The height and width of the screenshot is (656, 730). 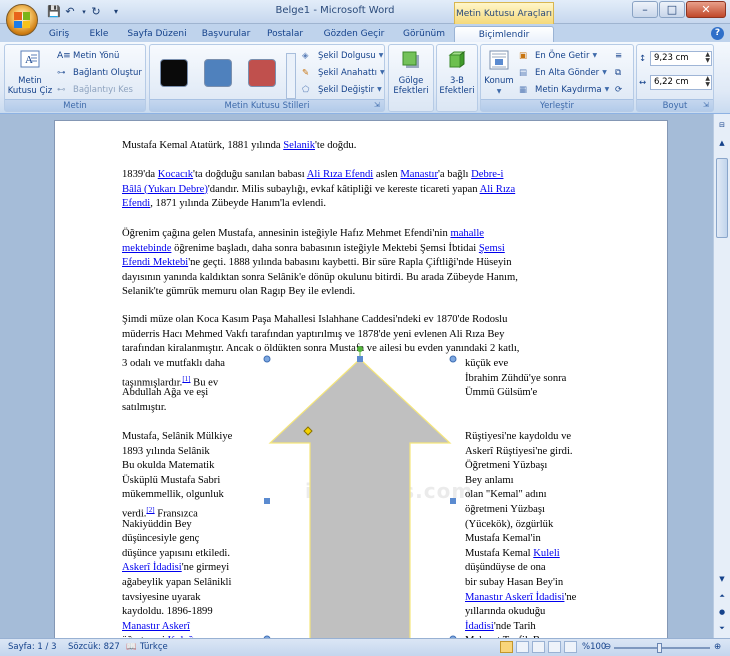 What do you see at coordinates (607, 647) in the screenshot?
I see `zoom-out-icon: ⊖` at bounding box center [607, 647].